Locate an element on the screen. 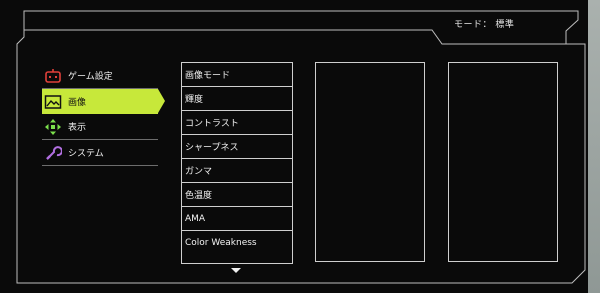  menu-item-label: 画像 is located at coordinates (77, 103).